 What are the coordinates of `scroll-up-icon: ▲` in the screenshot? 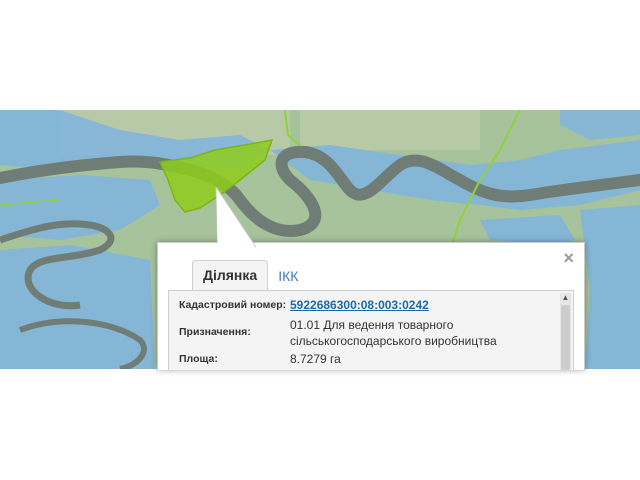 It's located at (565, 298).